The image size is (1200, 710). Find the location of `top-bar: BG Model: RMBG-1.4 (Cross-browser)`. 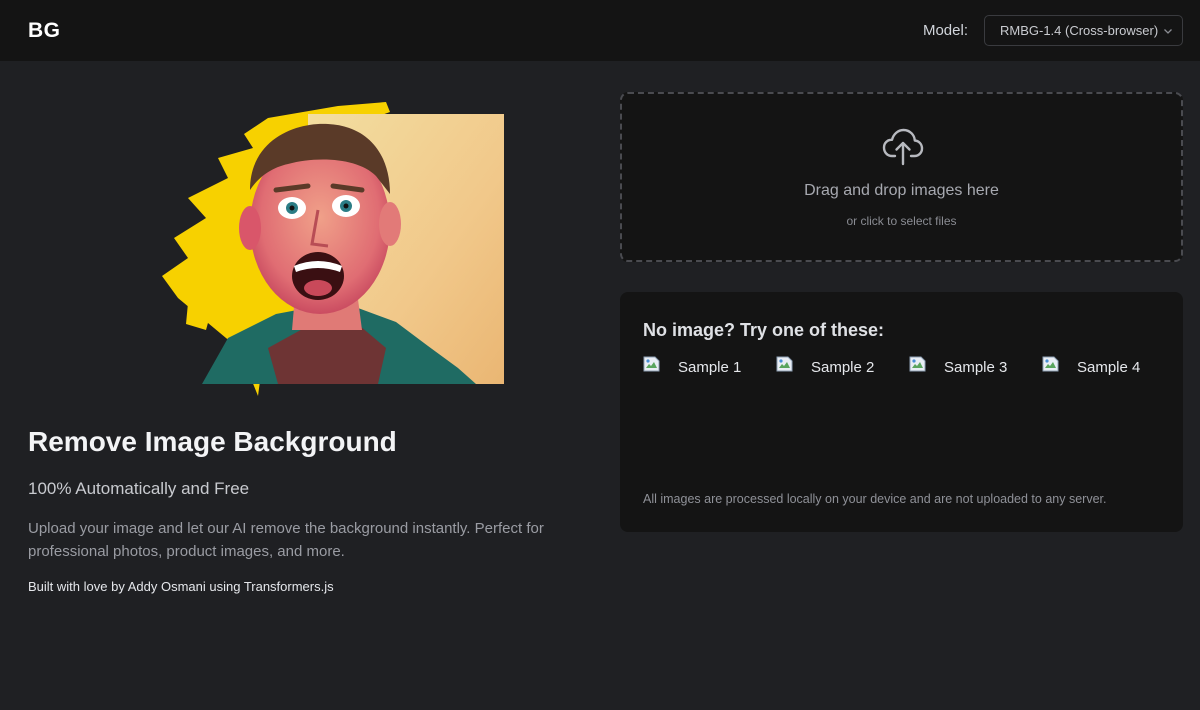

top-bar: BG Model: RMBG-1.4 (Cross-browser) is located at coordinates (600, 30).